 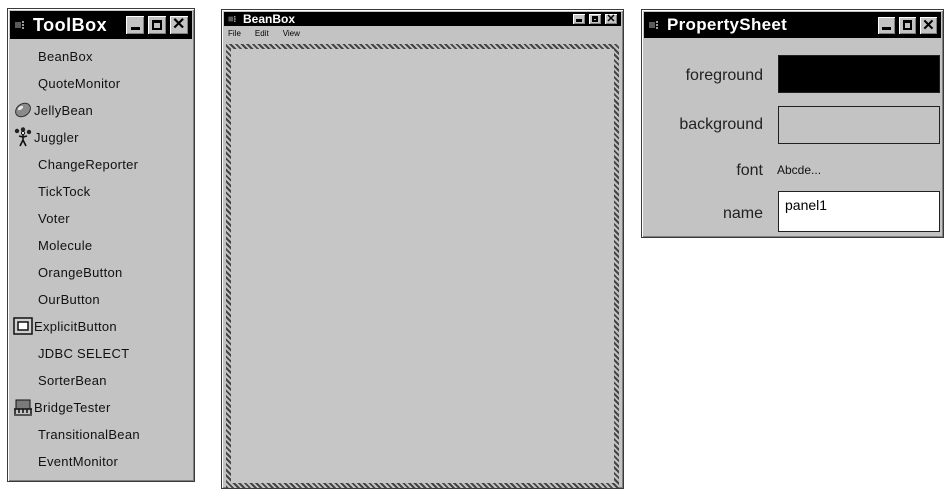 I want to click on toolbox-item-label: TransitionalBean, so click(x=89, y=434).